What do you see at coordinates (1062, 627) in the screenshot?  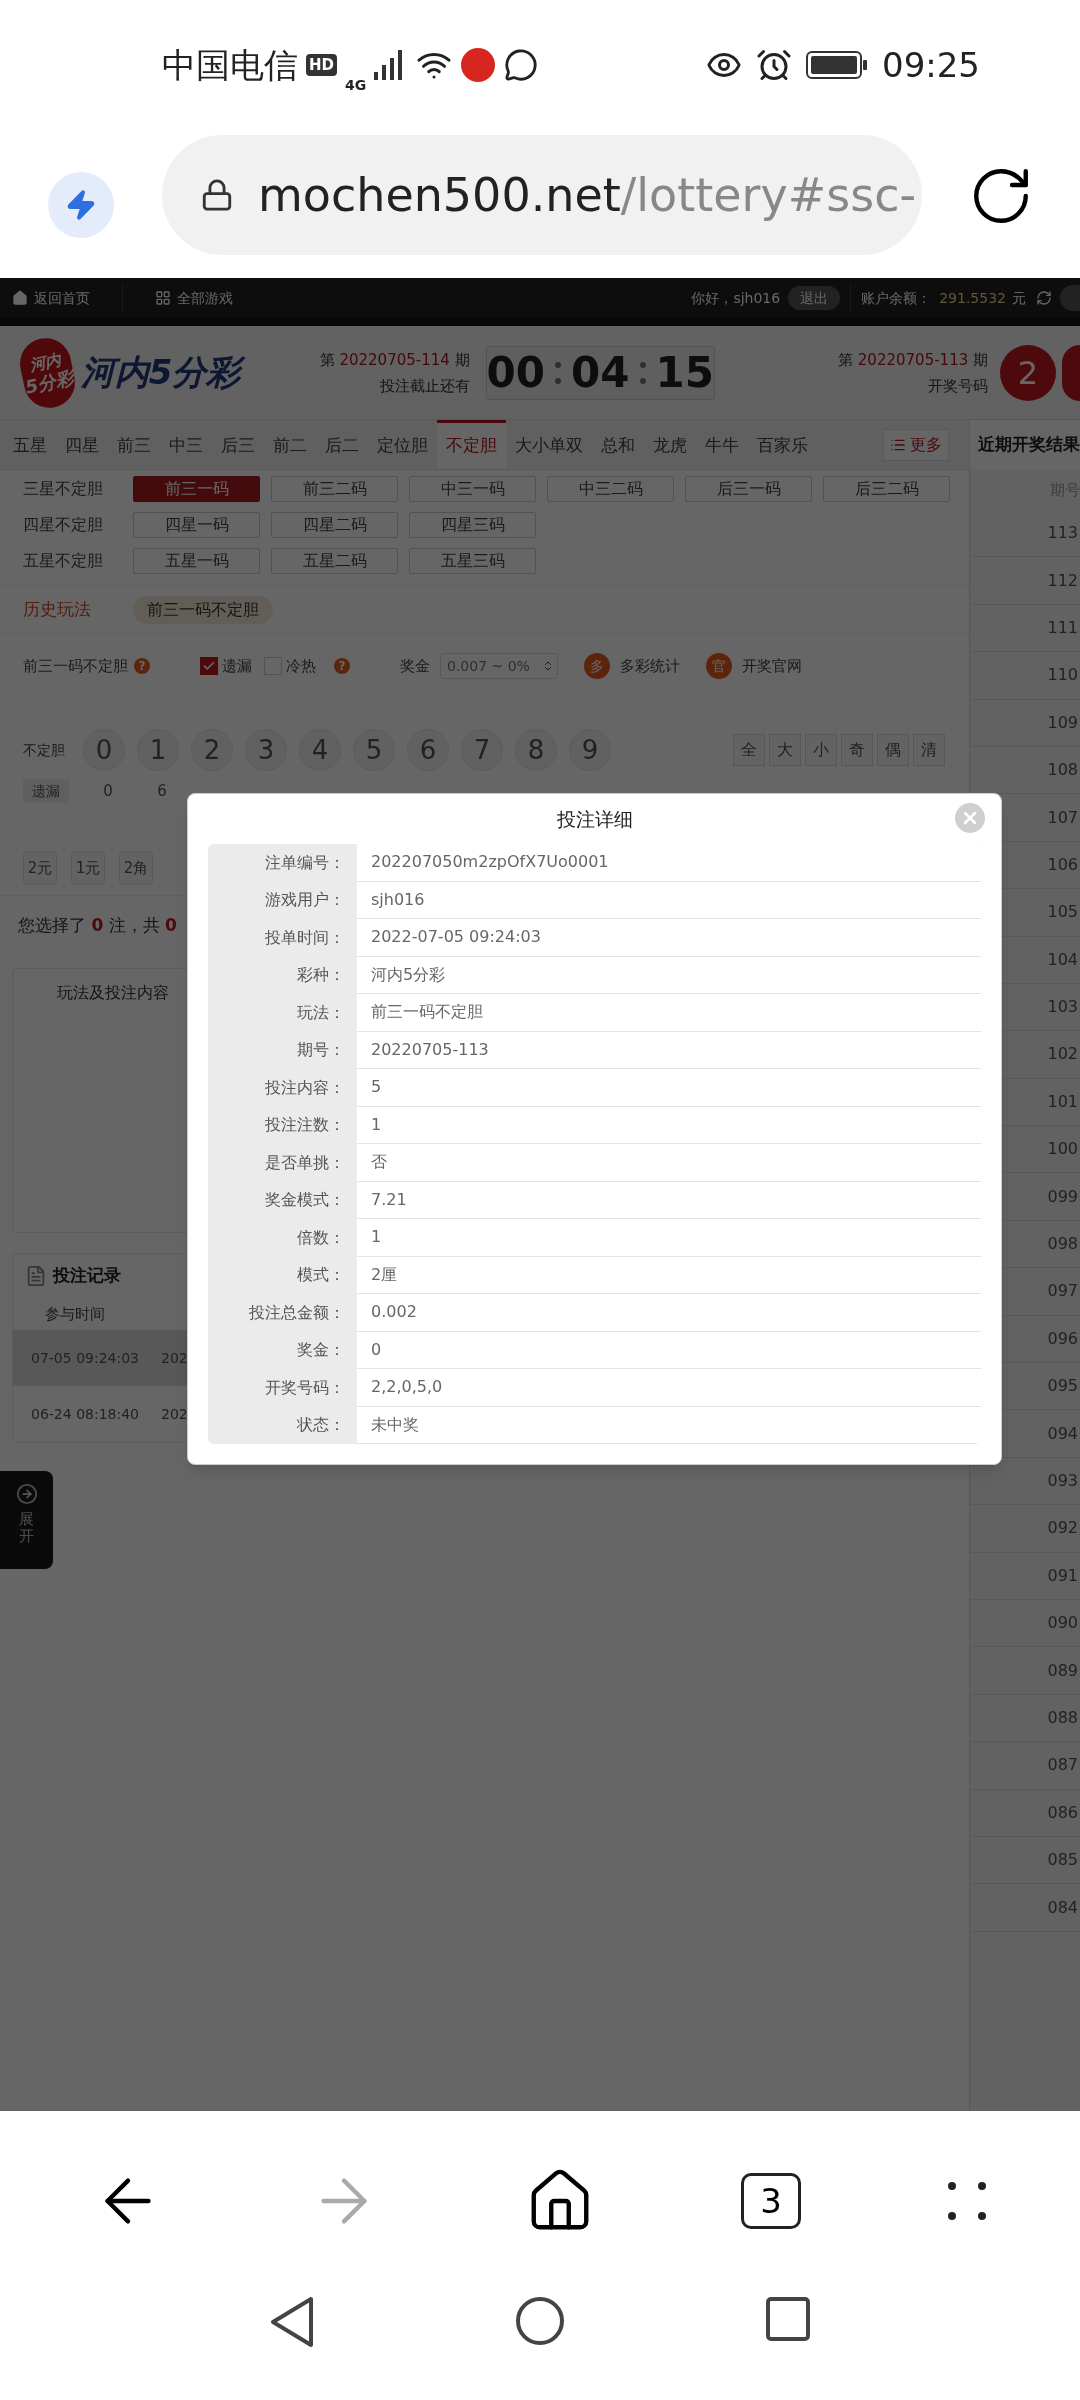 I see `issue-number: 111` at bounding box center [1062, 627].